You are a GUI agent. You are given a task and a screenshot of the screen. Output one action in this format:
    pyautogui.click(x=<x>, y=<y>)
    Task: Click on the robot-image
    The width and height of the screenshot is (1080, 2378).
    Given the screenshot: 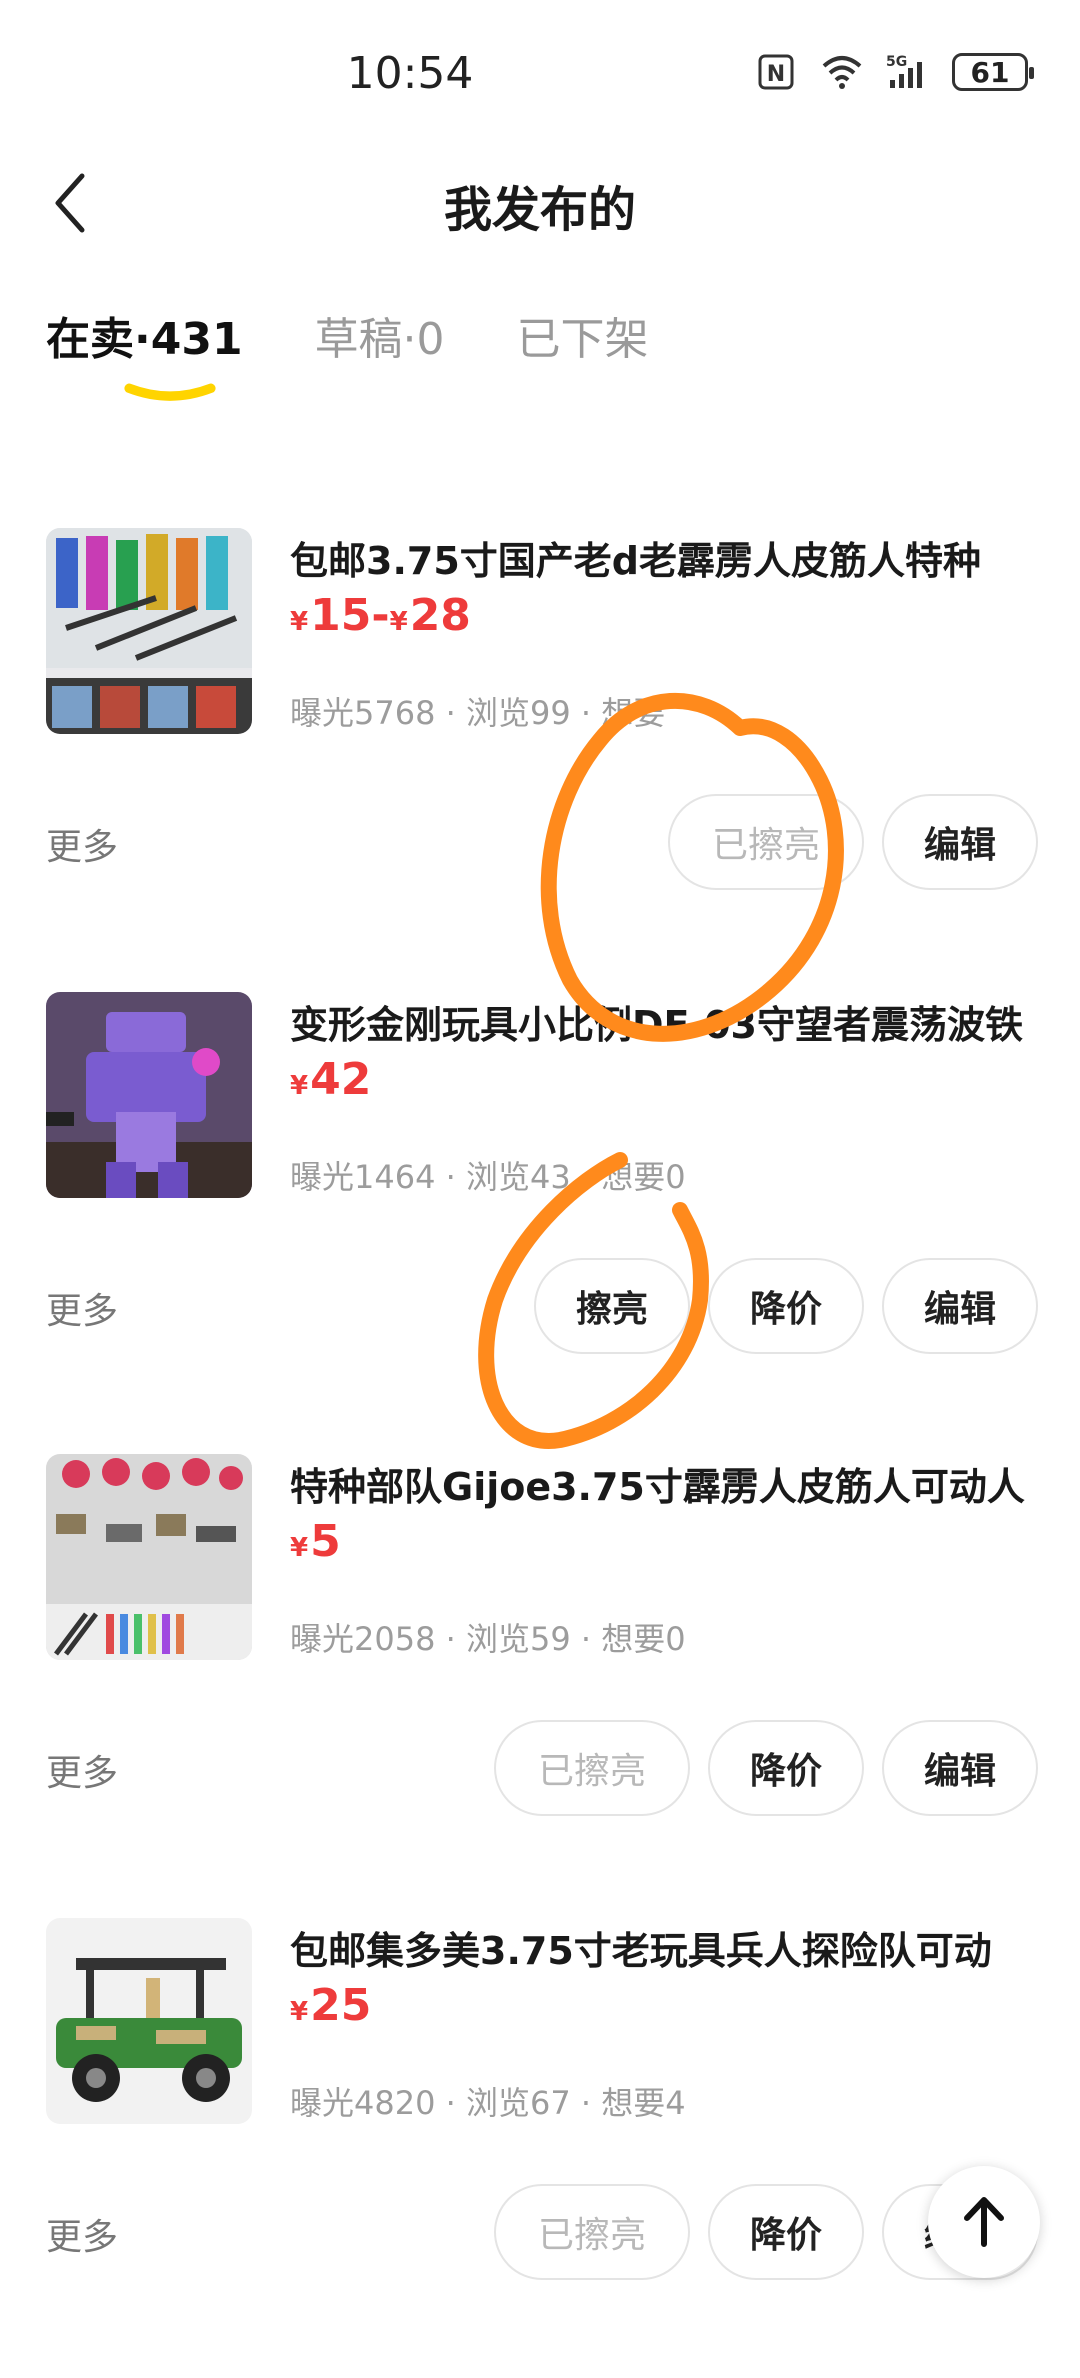 What is the action you would take?
    pyautogui.click(x=149, y=1095)
    